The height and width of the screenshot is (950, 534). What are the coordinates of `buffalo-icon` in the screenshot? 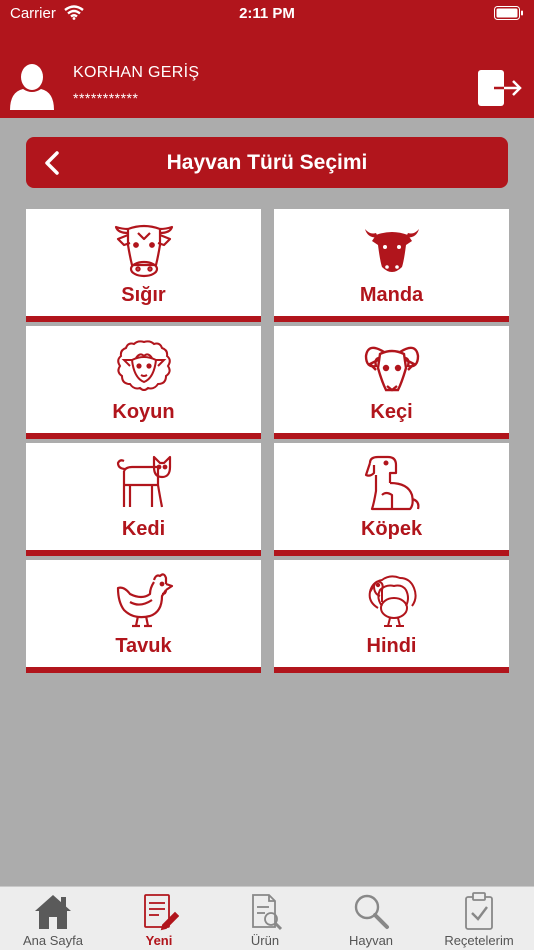 It's located at (391, 250).